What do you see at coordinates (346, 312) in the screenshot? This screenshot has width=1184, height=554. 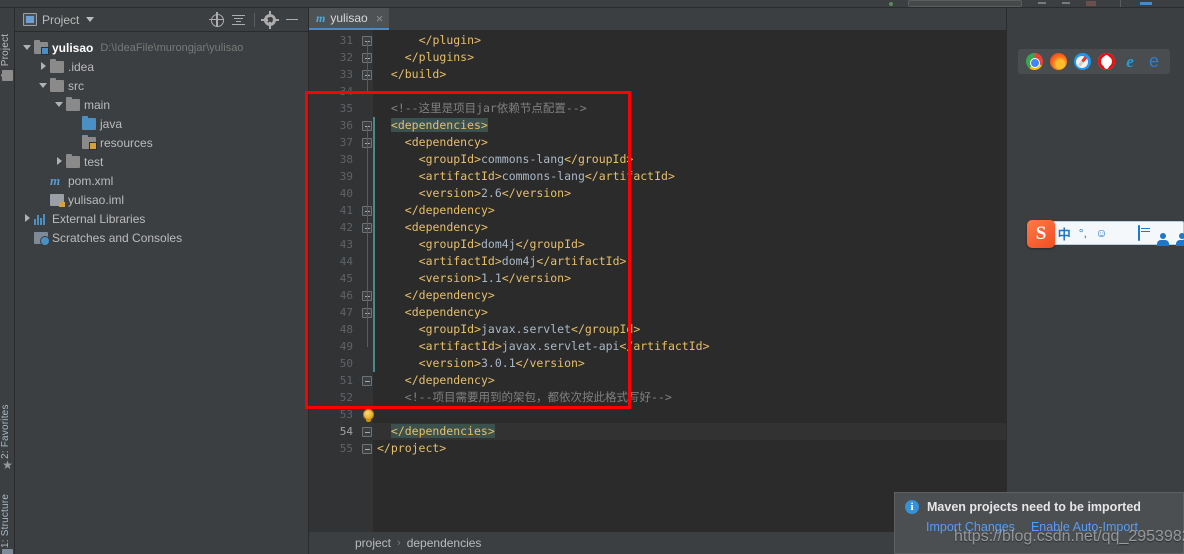 I see `line-number: 47` at bounding box center [346, 312].